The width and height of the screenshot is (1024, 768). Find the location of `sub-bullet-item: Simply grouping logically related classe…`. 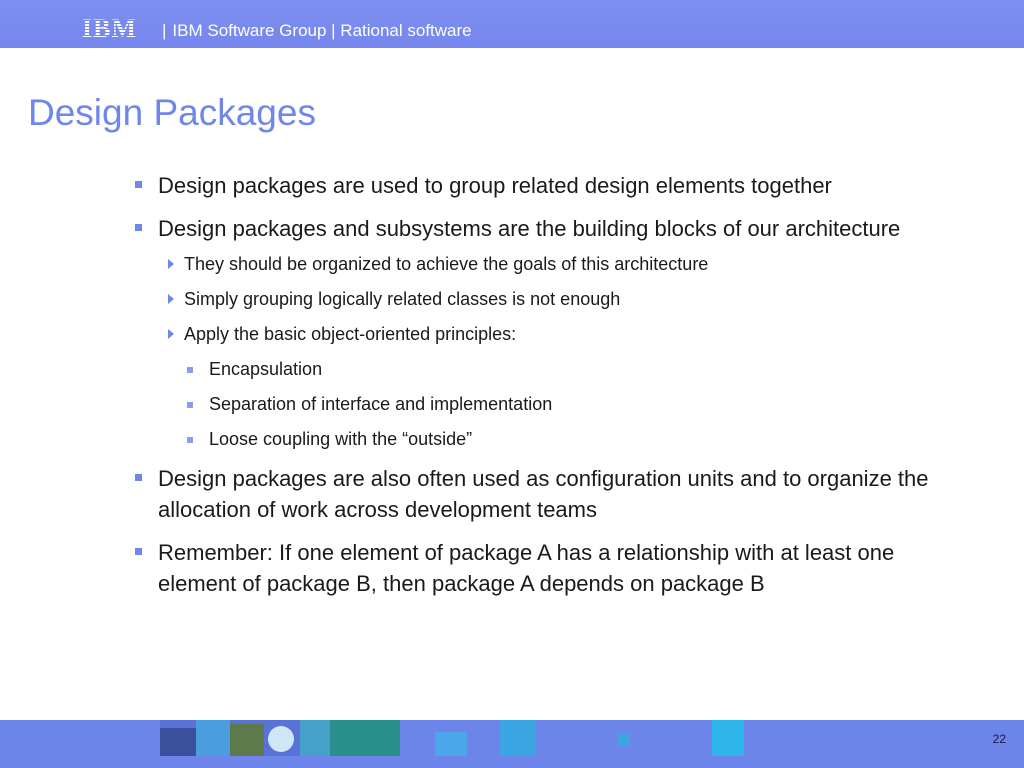

sub-bullet-item: Simply grouping logically related classe… is located at coordinates (547, 299).